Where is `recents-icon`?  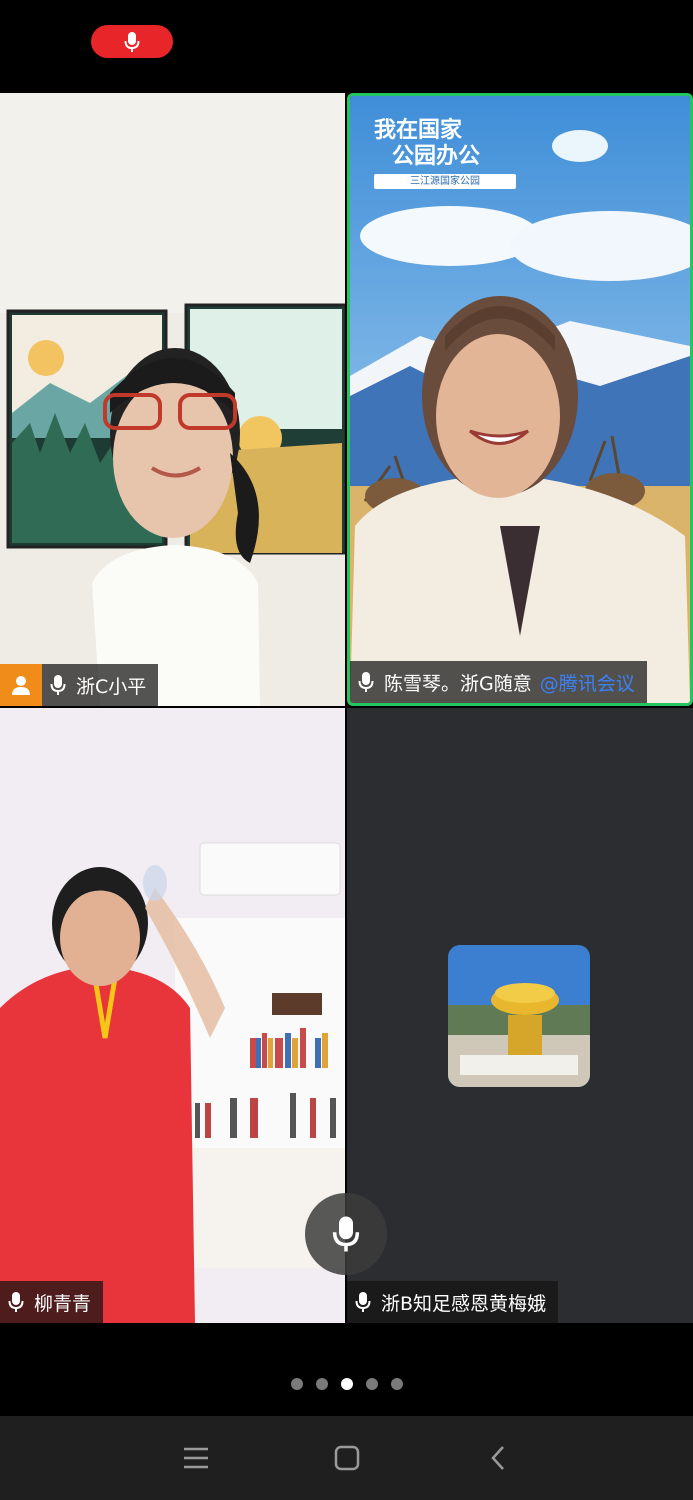 recents-icon is located at coordinates (195, 1458).